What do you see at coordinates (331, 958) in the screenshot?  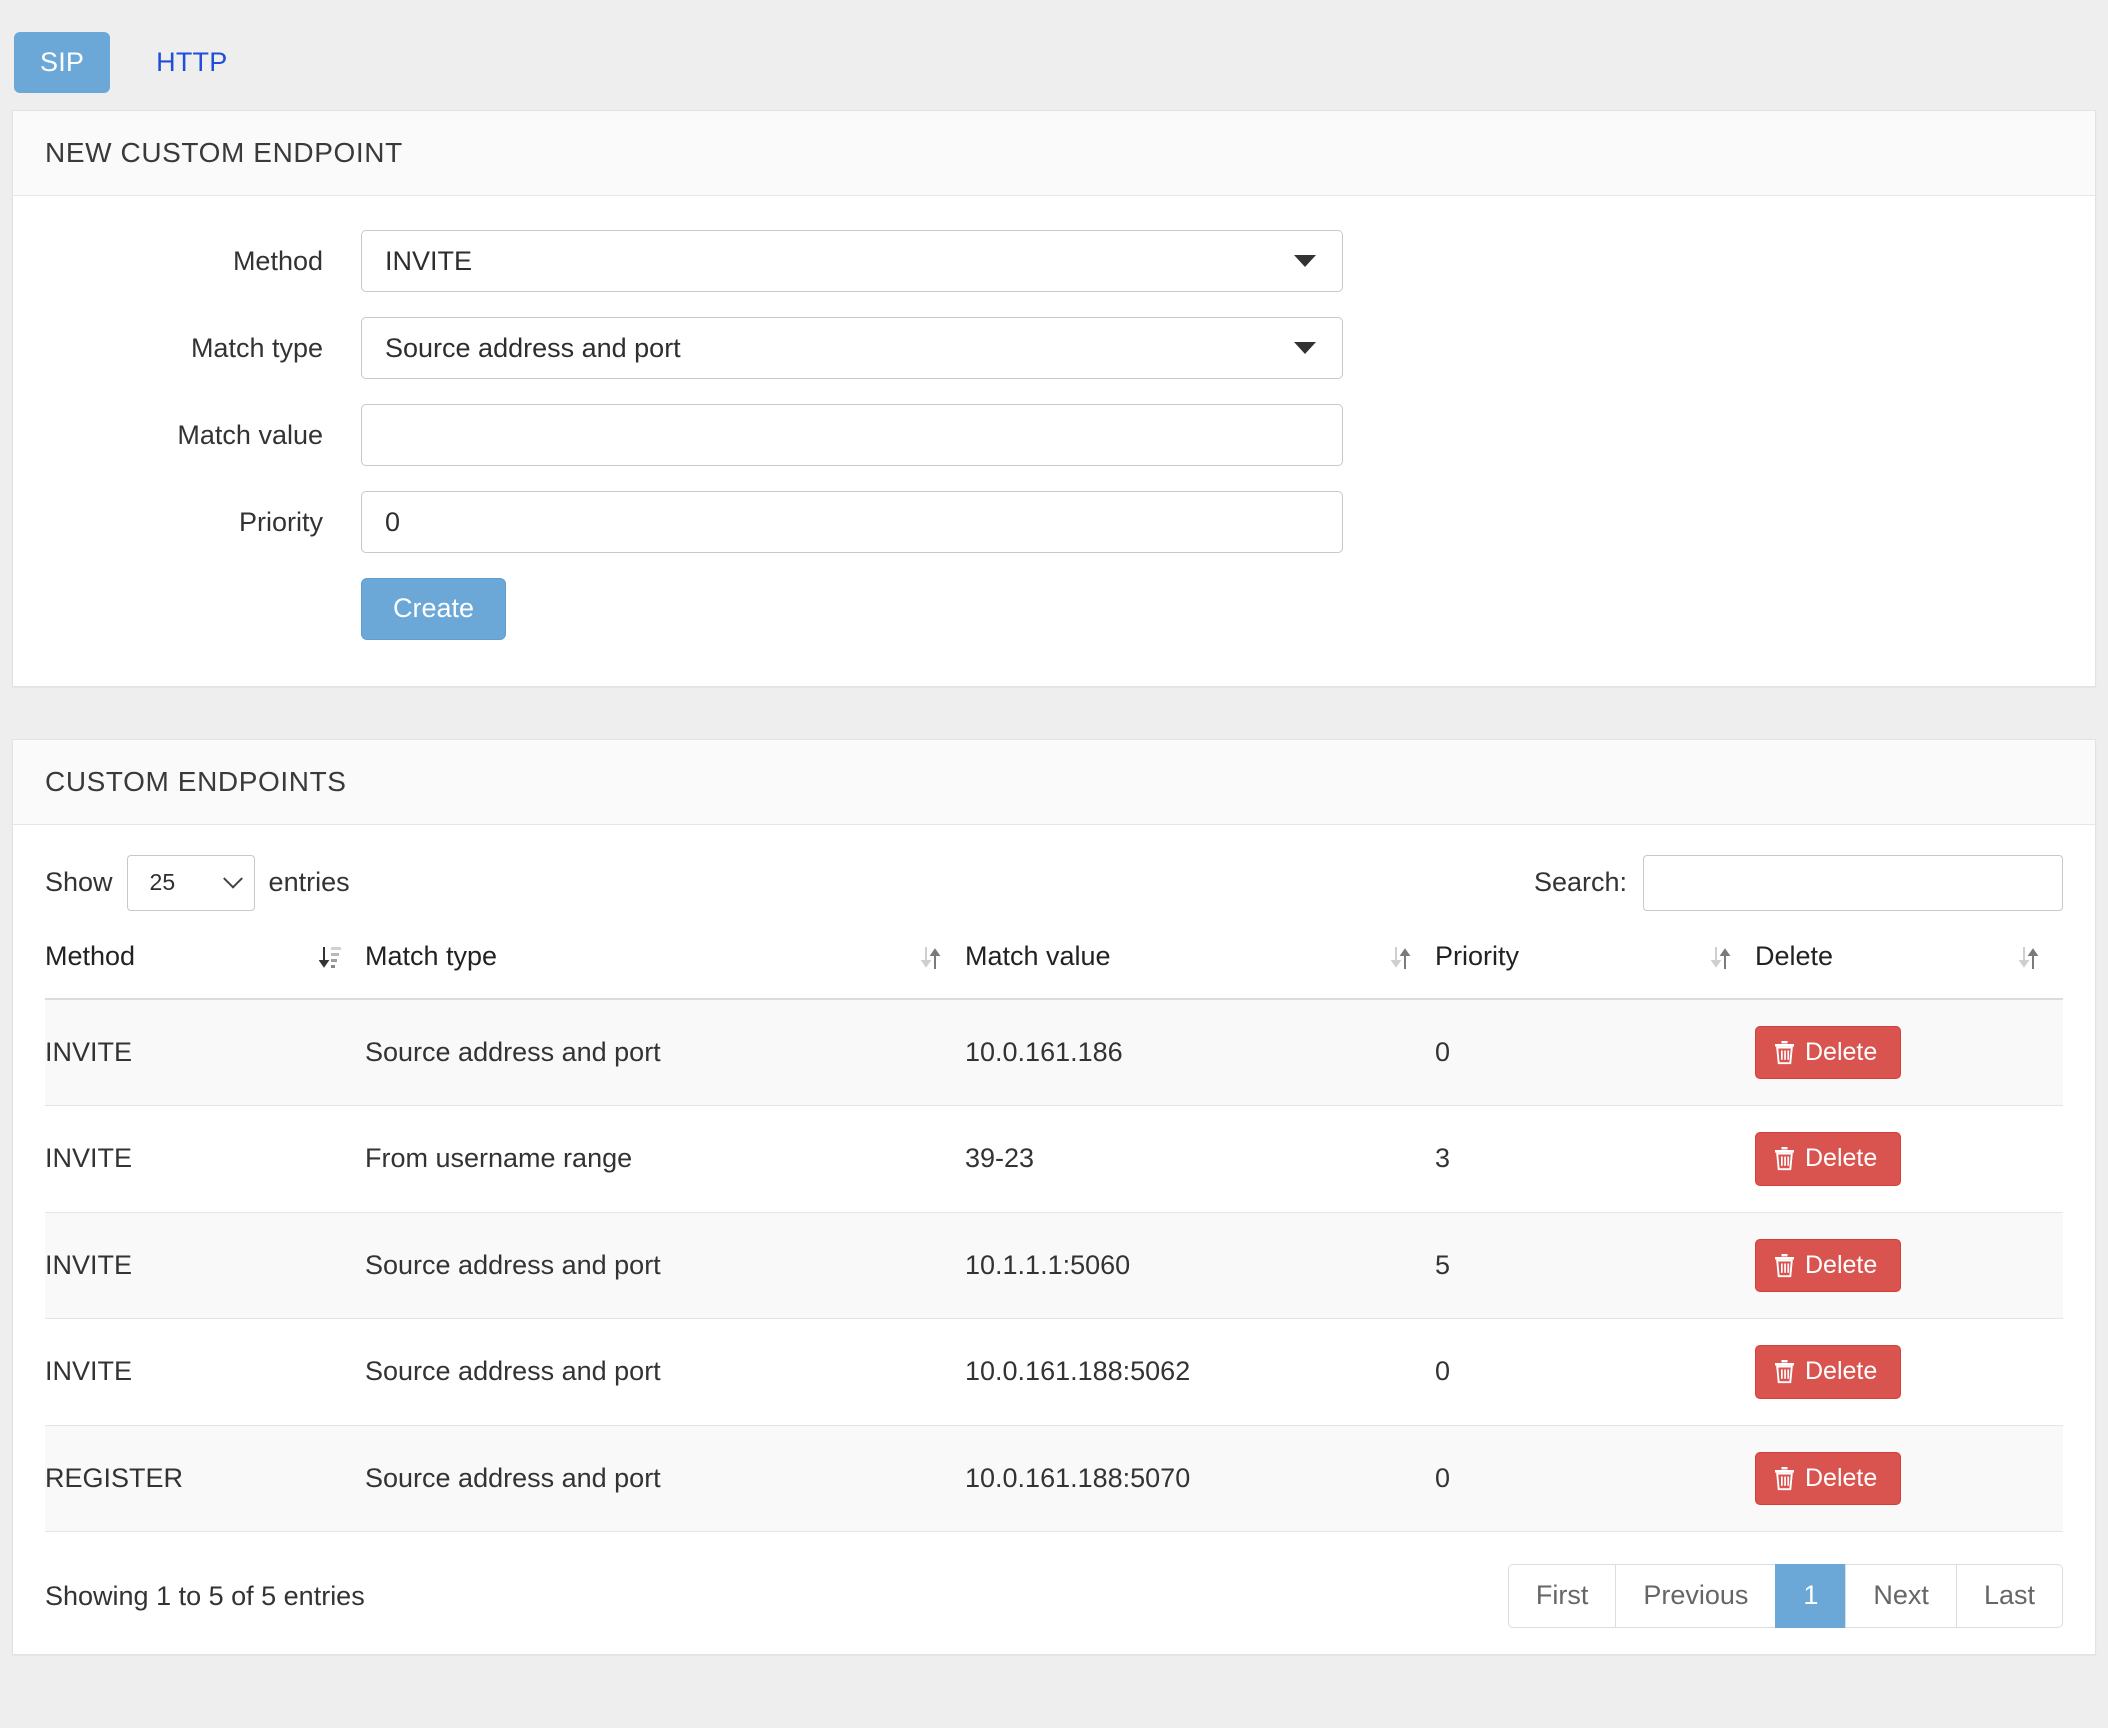 I see `sort-amount-down-icon` at bounding box center [331, 958].